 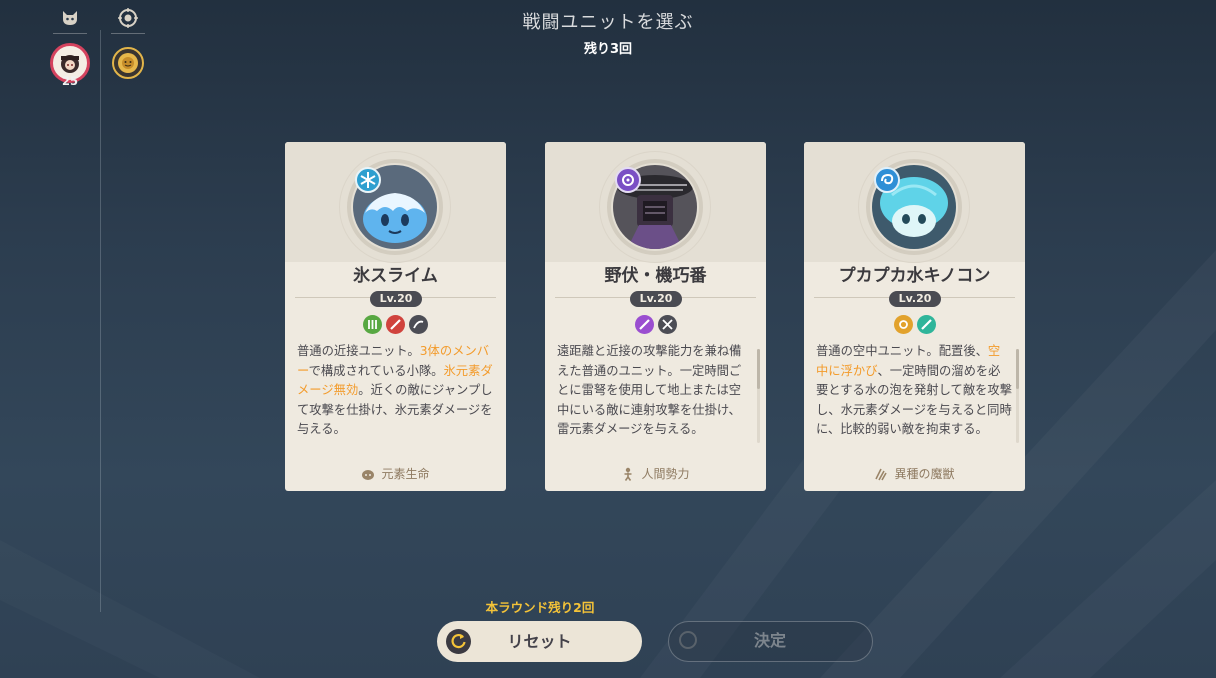 What do you see at coordinates (887, 180) in the screenshot?
I see `hydro-element-icon` at bounding box center [887, 180].